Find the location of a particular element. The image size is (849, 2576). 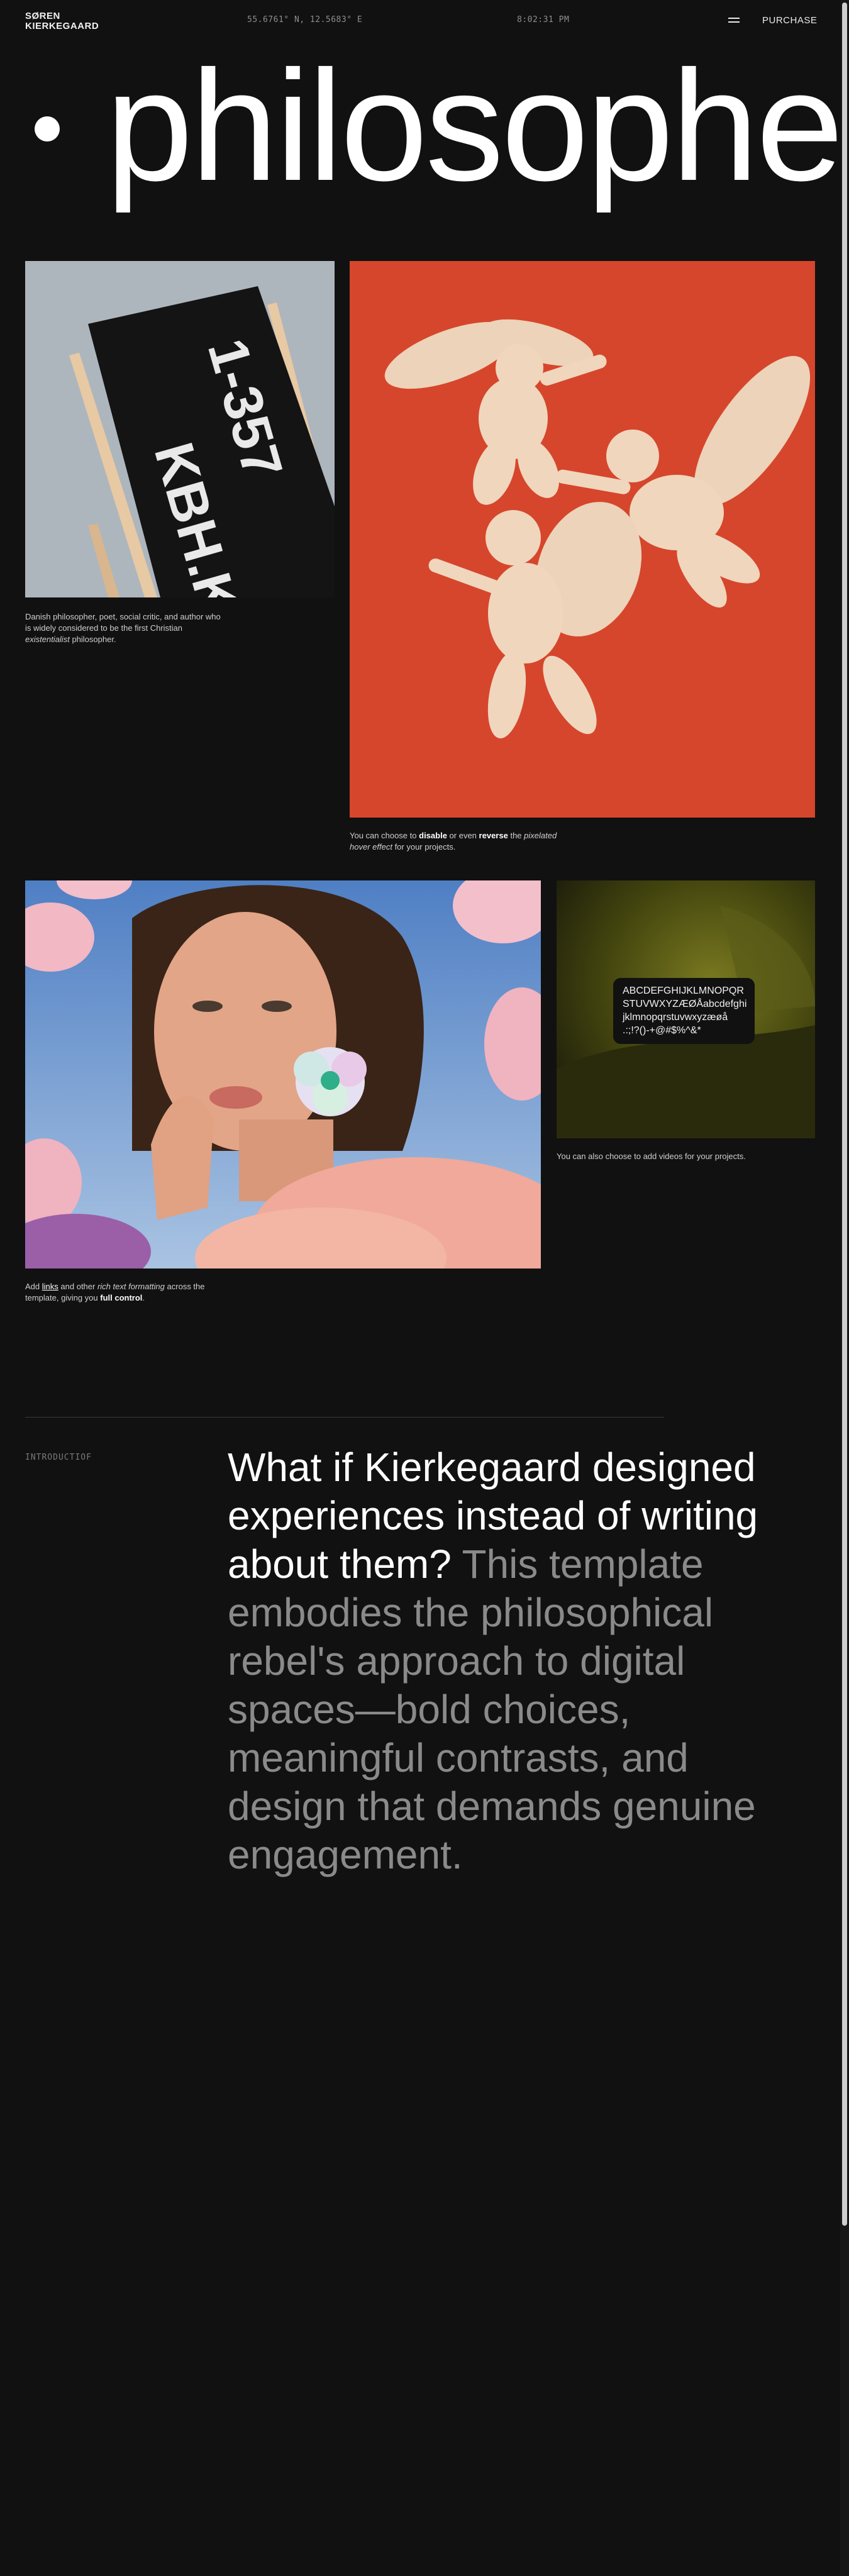

brand-logo: SØREN KIERKEGAARD is located at coordinates (62, 21).